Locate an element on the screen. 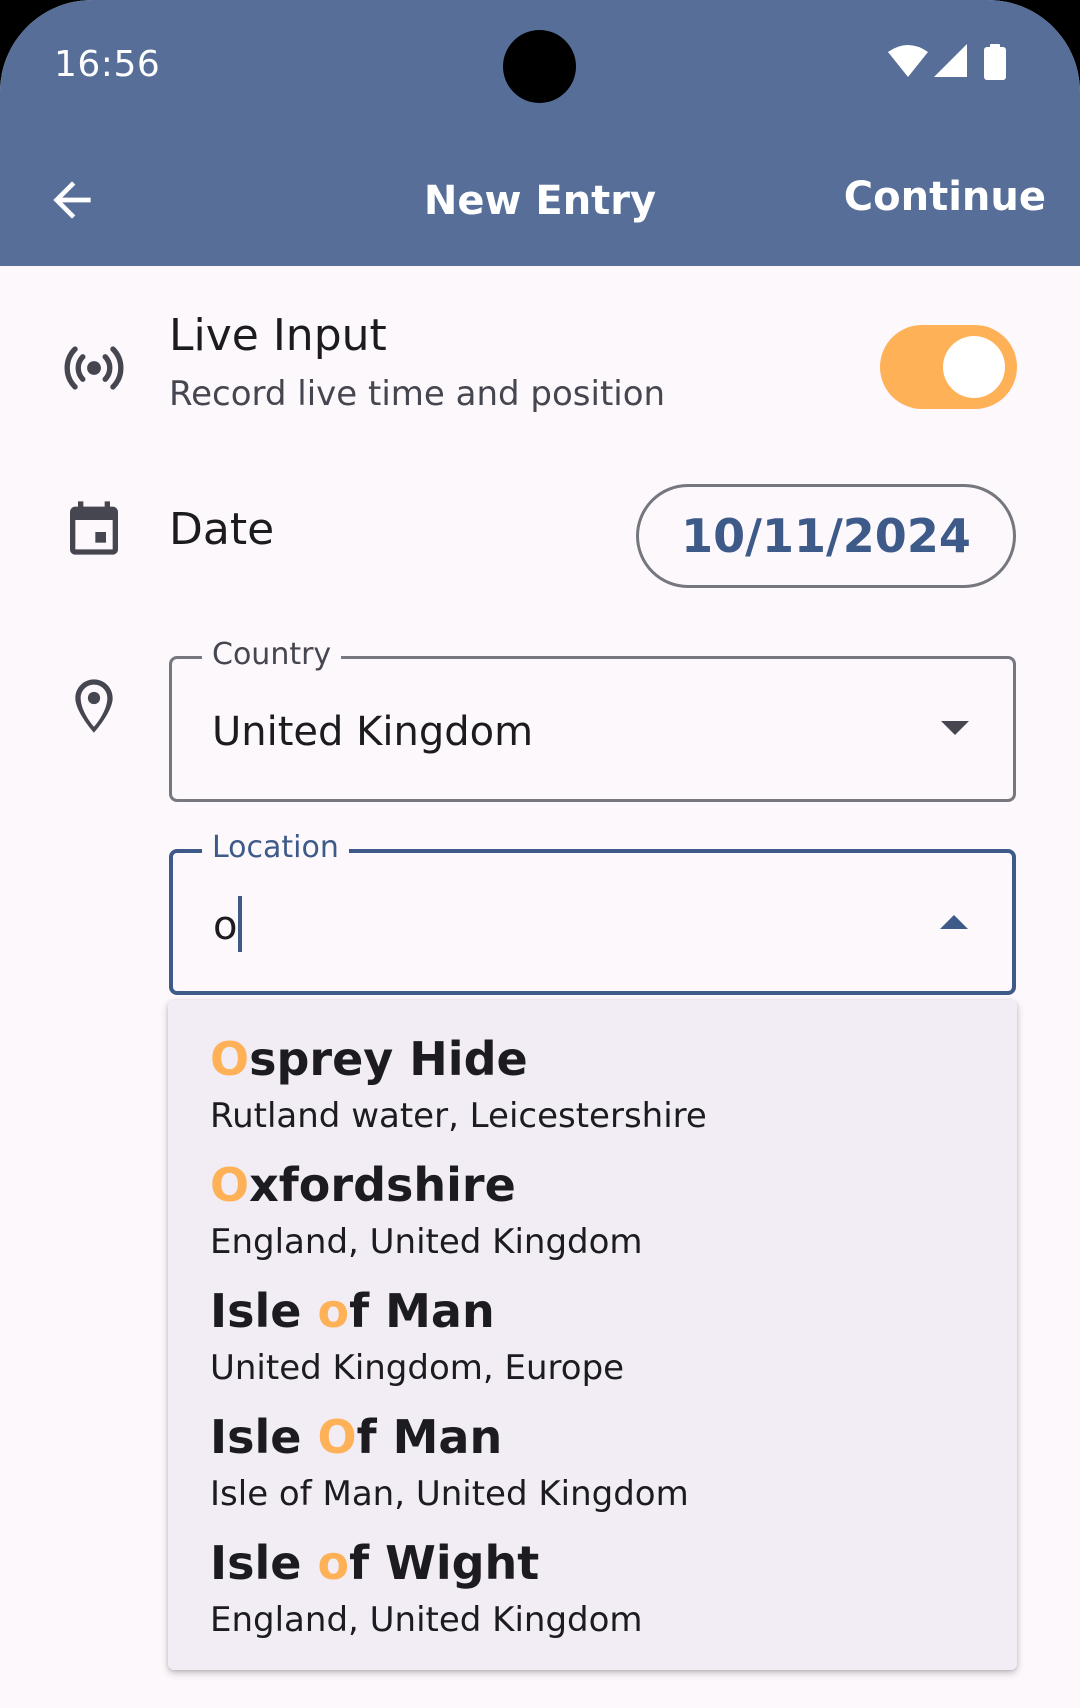 The image size is (1080, 1708). suggestion-subtitle: Rutland water, Leicestershire is located at coordinates (458, 1116).